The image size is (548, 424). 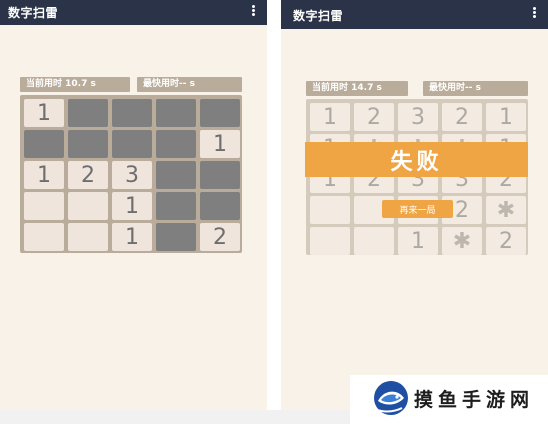 What do you see at coordinates (75, 84) in the screenshot?
I see `current-time-label: 当前用时 10.7 s` at bounding box center [75, 84].